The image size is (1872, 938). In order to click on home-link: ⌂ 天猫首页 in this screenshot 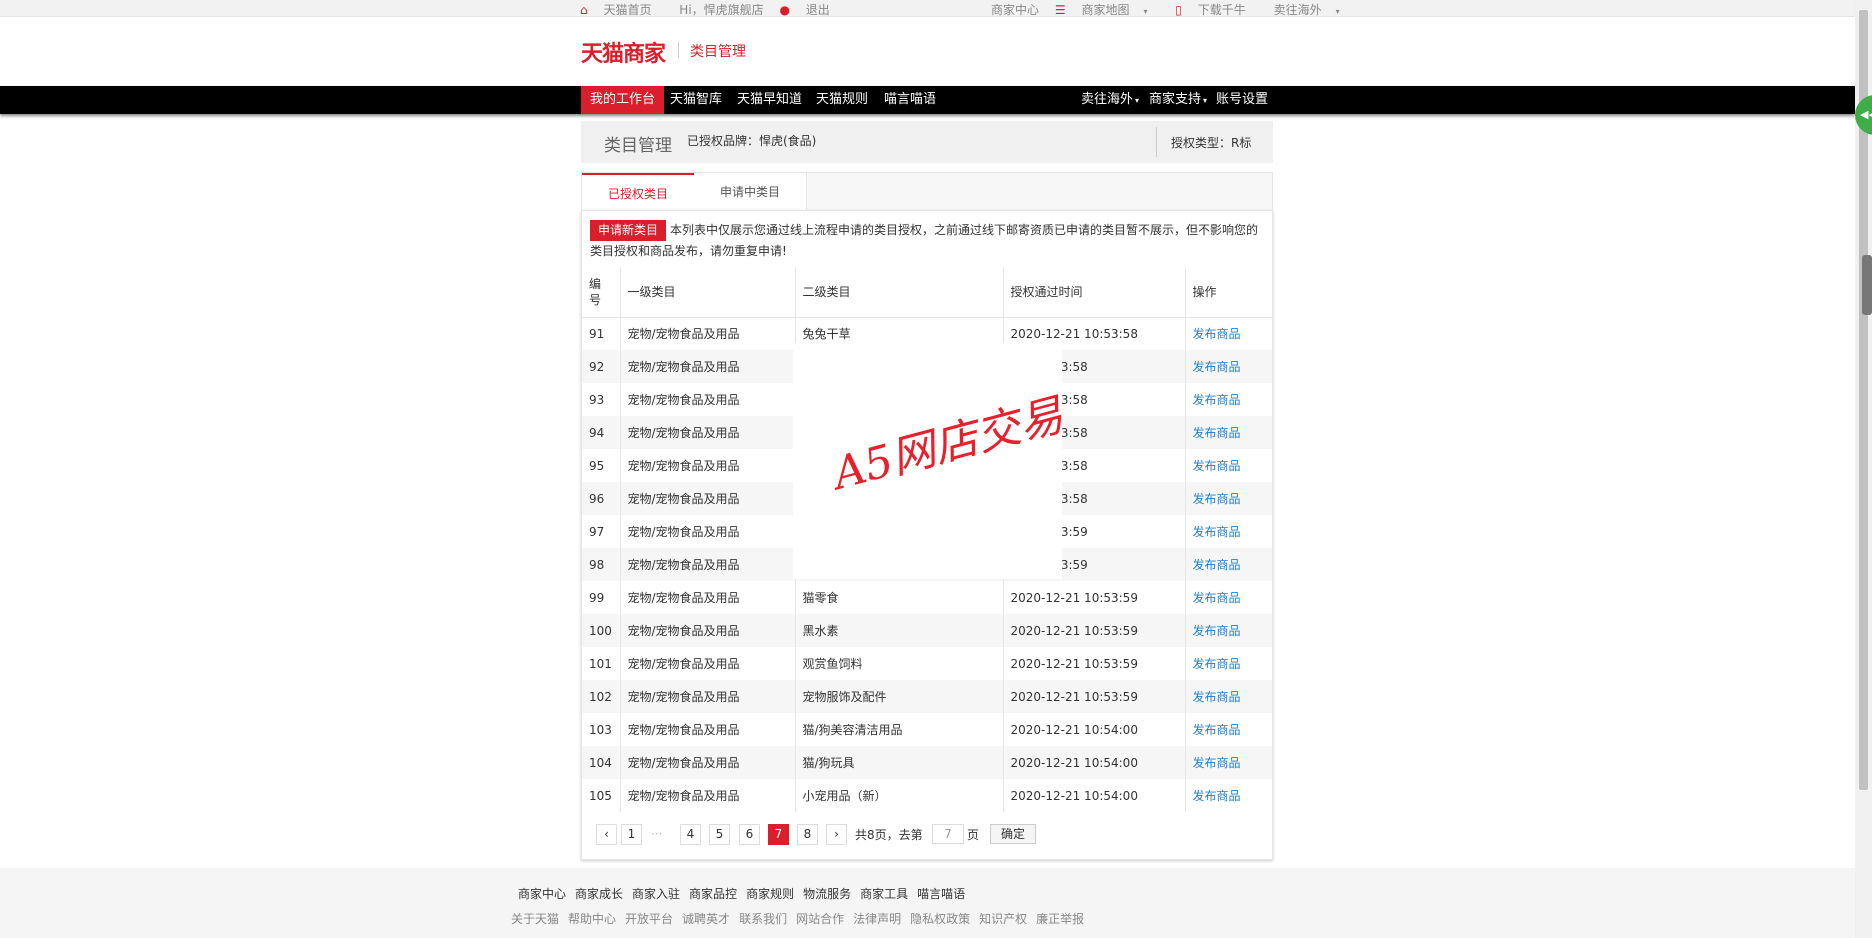, I will do `click(621, 9)`.